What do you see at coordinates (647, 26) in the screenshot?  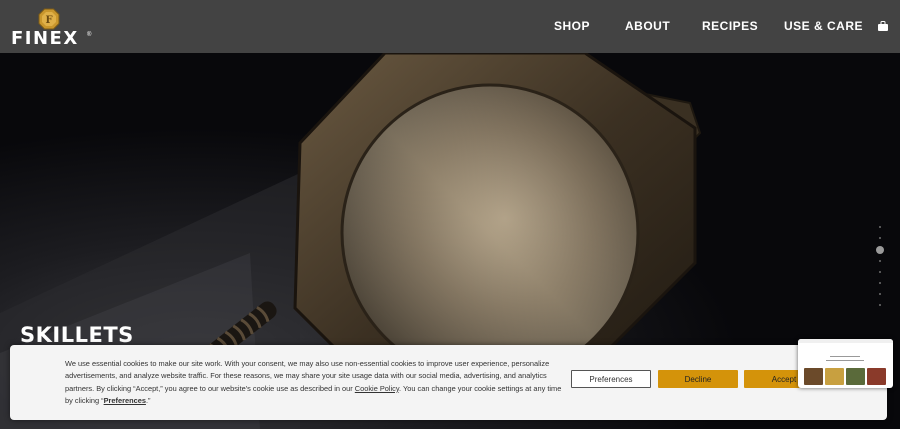 I see `nav-about: ABOUT` at bounding box center [647, 26].